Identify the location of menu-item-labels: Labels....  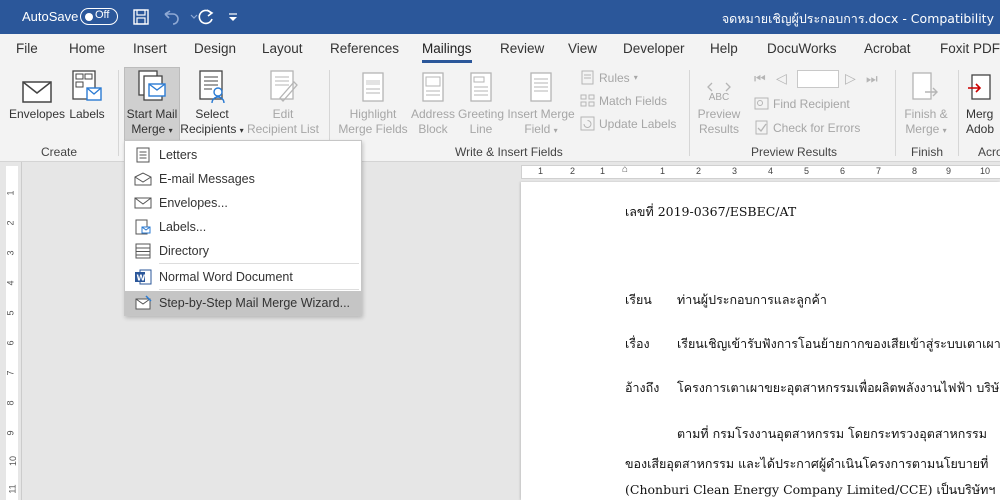
(243, 227).